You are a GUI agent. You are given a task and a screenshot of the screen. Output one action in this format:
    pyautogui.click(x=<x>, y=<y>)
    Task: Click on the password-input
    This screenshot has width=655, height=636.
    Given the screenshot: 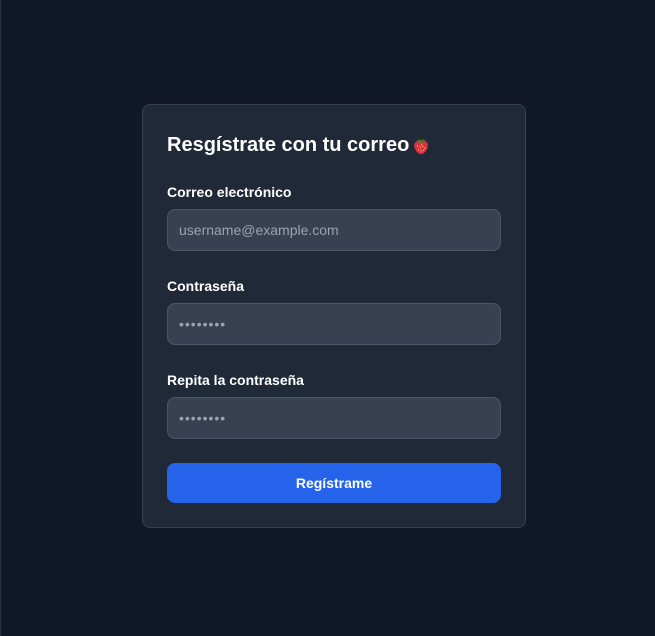 What is the action you would take?
    pyautogui.click(x=334, y=324)
    